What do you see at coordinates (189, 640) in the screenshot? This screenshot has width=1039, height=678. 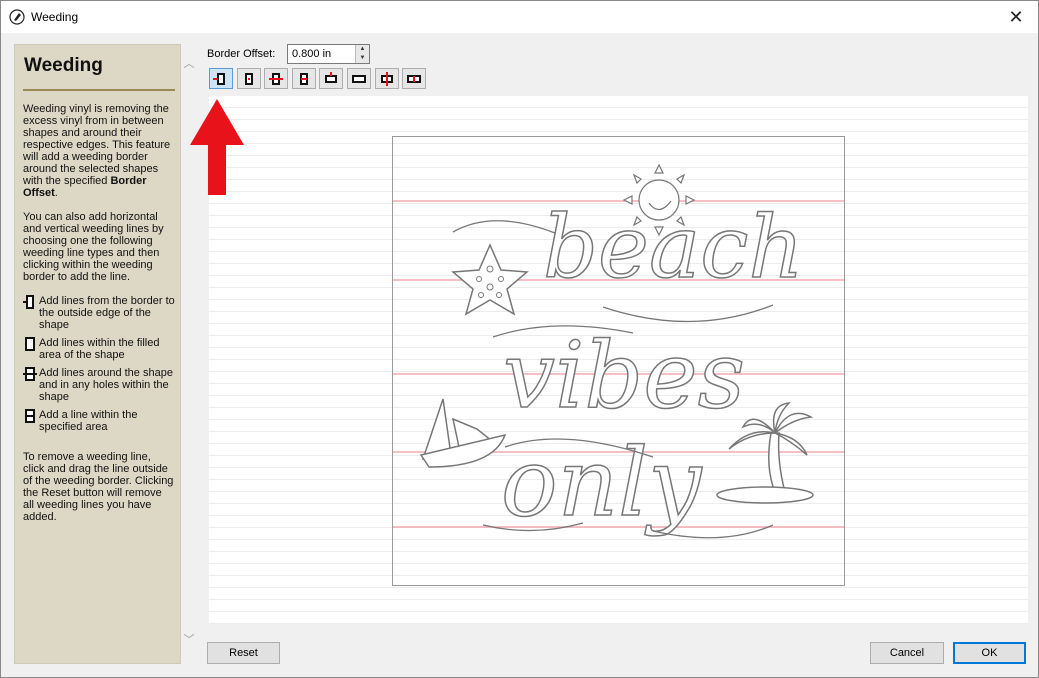 I see `scroll-down-icon: ﹀` at bounding box center [189, 640].